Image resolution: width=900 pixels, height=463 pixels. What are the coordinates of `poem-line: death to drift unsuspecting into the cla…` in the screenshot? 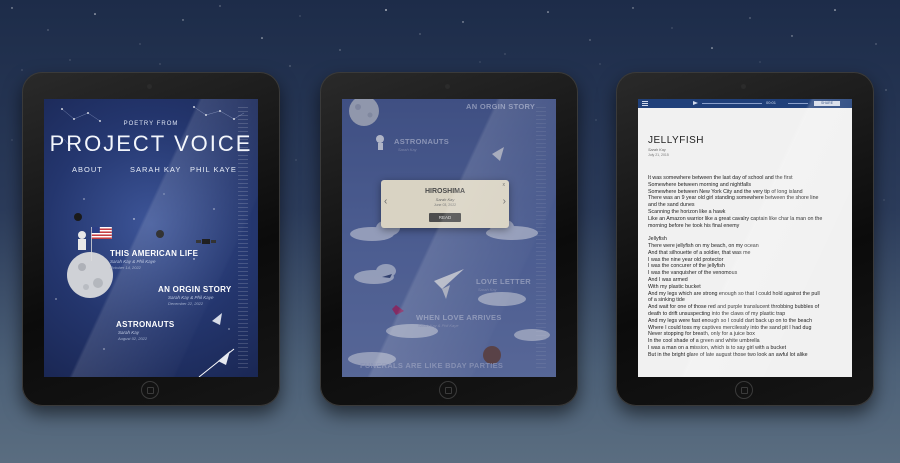 It's located at (717, 313).